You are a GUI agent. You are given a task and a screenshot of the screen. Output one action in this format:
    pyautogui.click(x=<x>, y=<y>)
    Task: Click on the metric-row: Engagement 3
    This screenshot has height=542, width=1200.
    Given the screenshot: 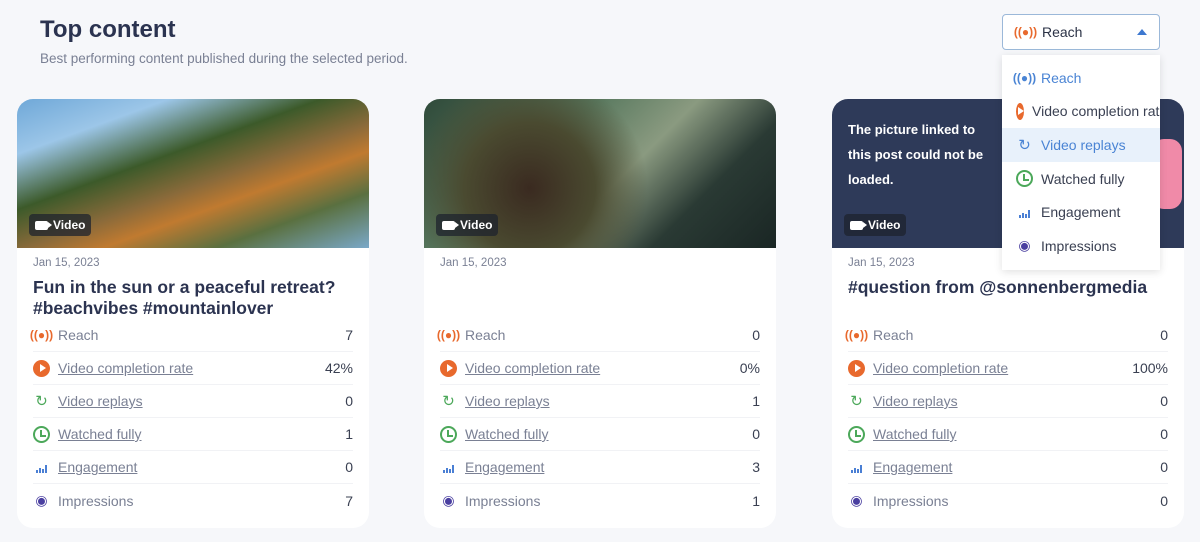 What is the action you would take?
    pyautogui.click(x=600, y=467)
    